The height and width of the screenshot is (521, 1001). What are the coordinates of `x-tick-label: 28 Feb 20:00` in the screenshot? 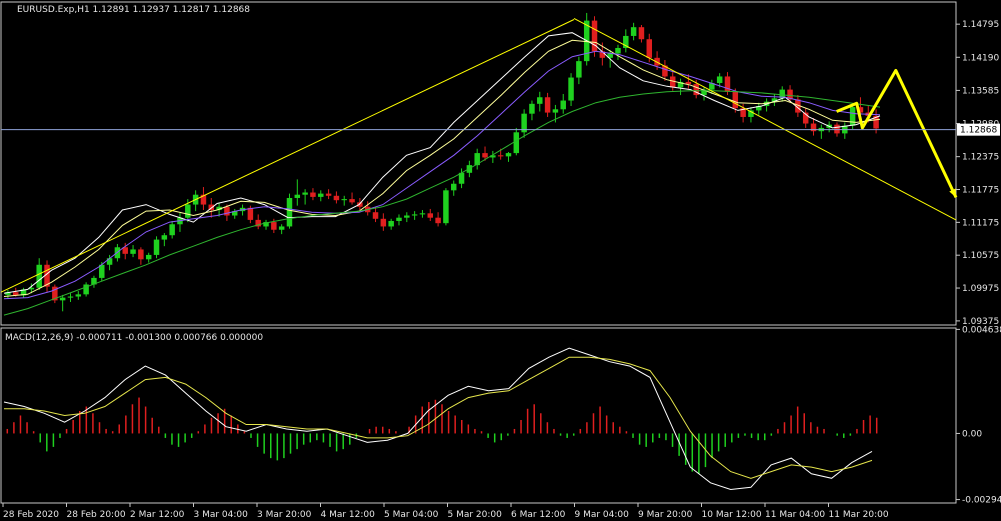 It's located at (96, 515).